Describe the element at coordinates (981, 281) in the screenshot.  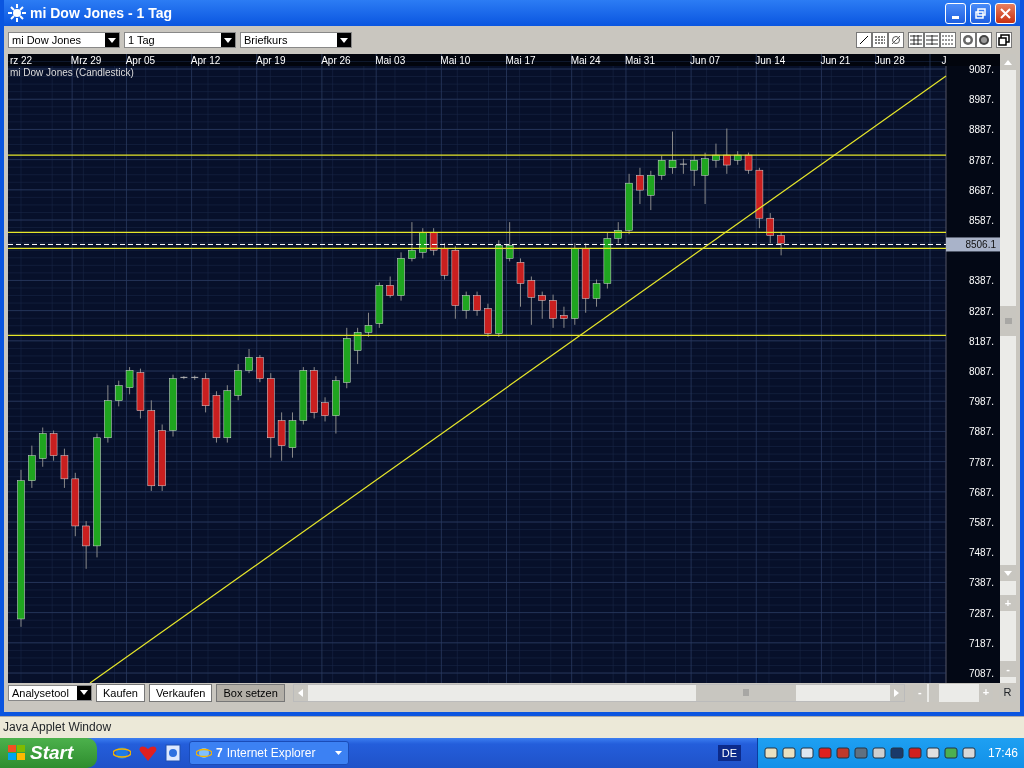
I see `price-tick-label: 8387.` at that location.